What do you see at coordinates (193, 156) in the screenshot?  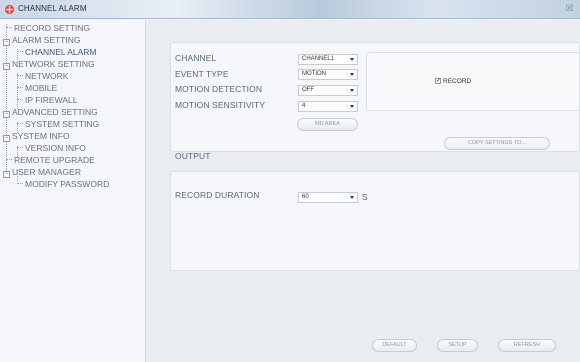 I see `output-section-title: OUTPUT` at bounding box center [193, 156].